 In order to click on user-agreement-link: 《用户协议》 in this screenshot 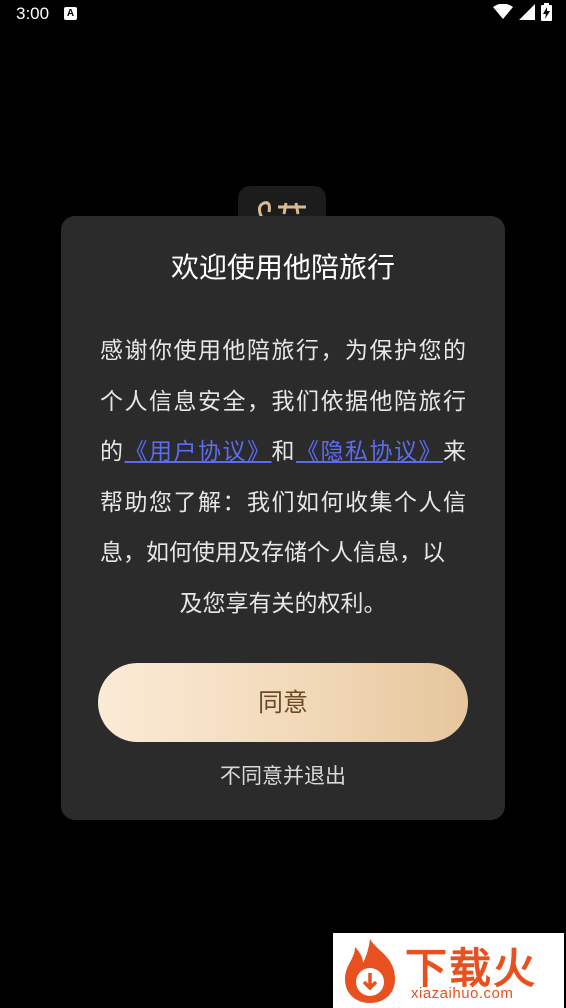, I will do `click(198, 452)`.